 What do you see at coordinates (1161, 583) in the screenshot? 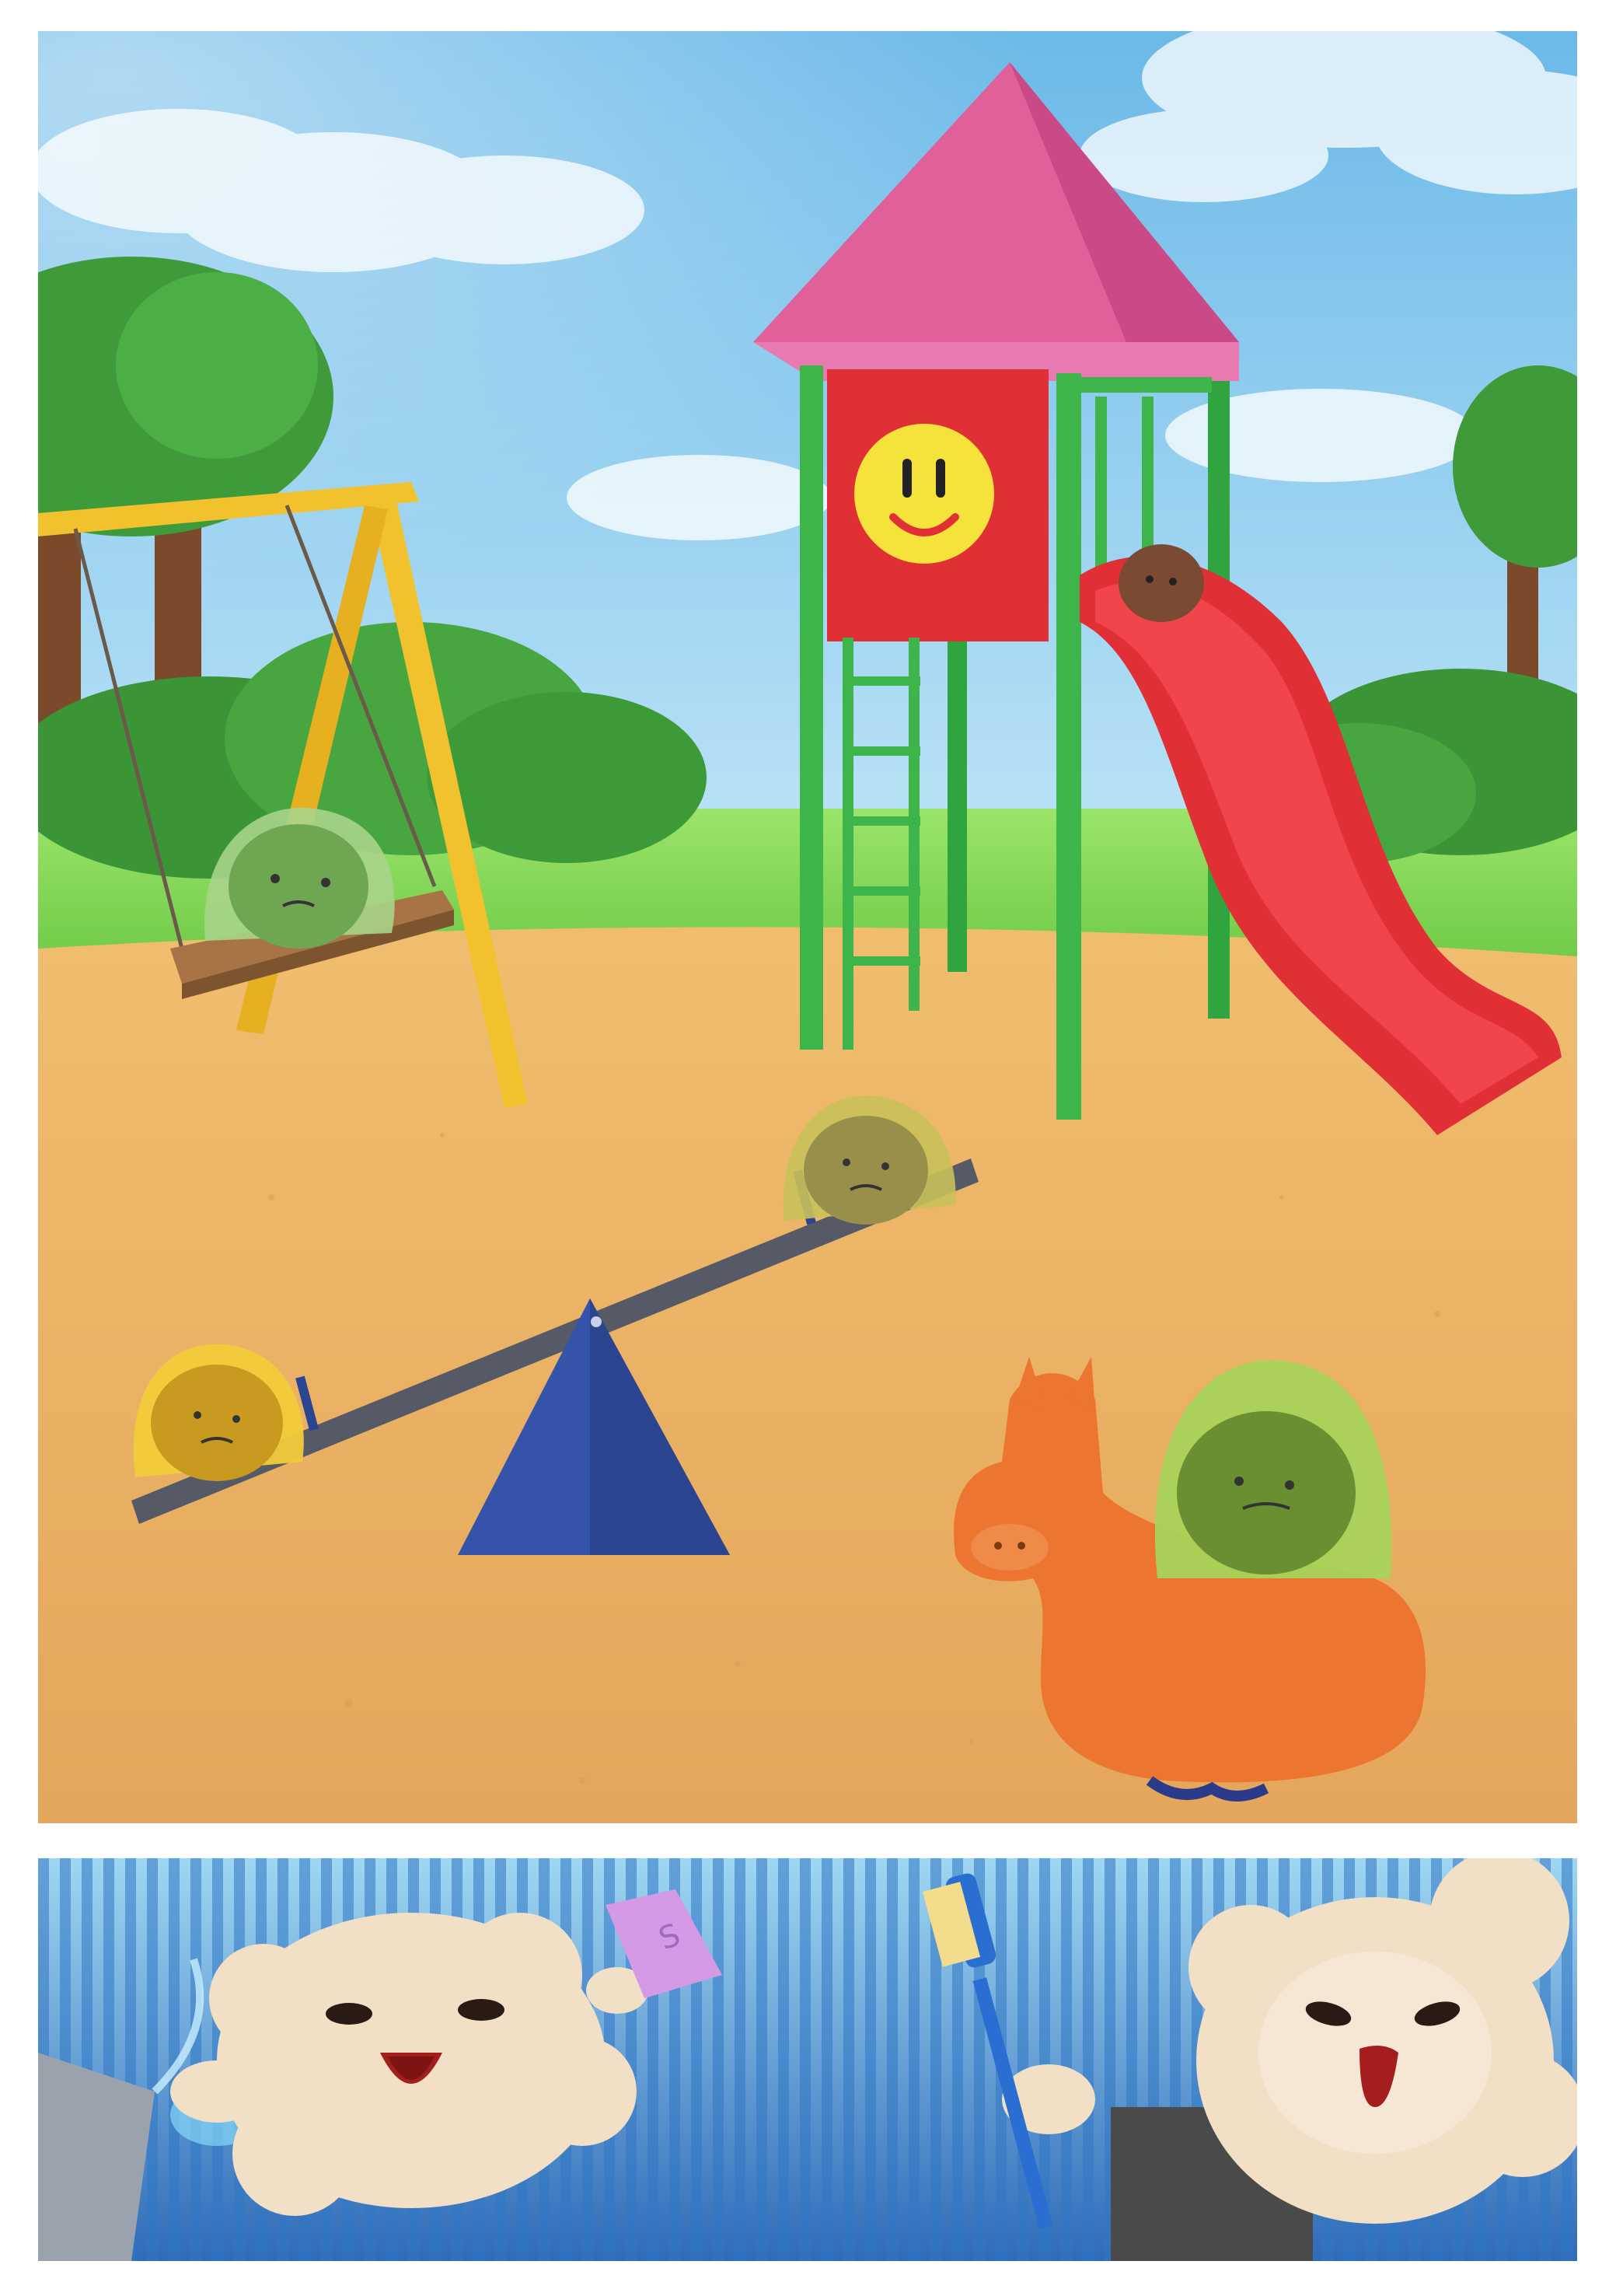
I see `brown-blob-on-slide` at bounding box center [1161, 583].